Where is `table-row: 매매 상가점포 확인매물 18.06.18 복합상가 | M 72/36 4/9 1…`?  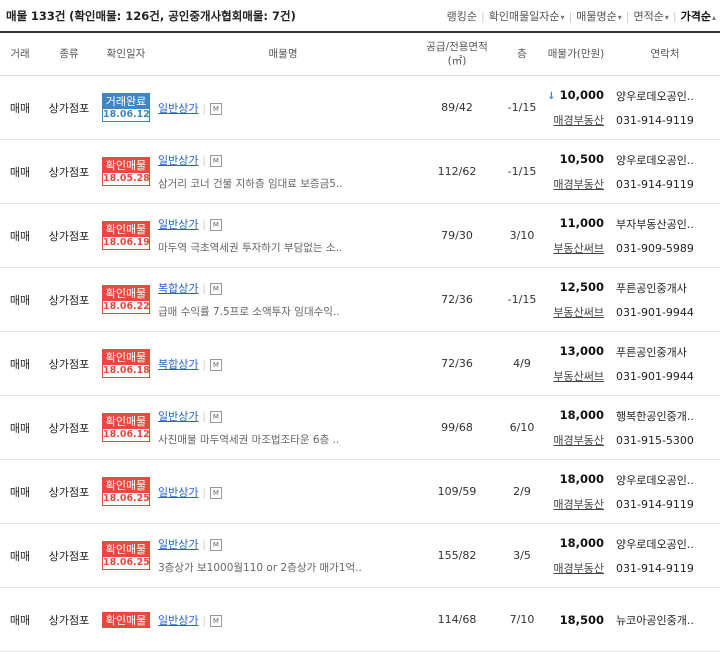 table-row: 매매 상가점포 확인매물 18.06.18 복합상가 | M 72/36 4/9 1… is located at coordinates (360, 363).